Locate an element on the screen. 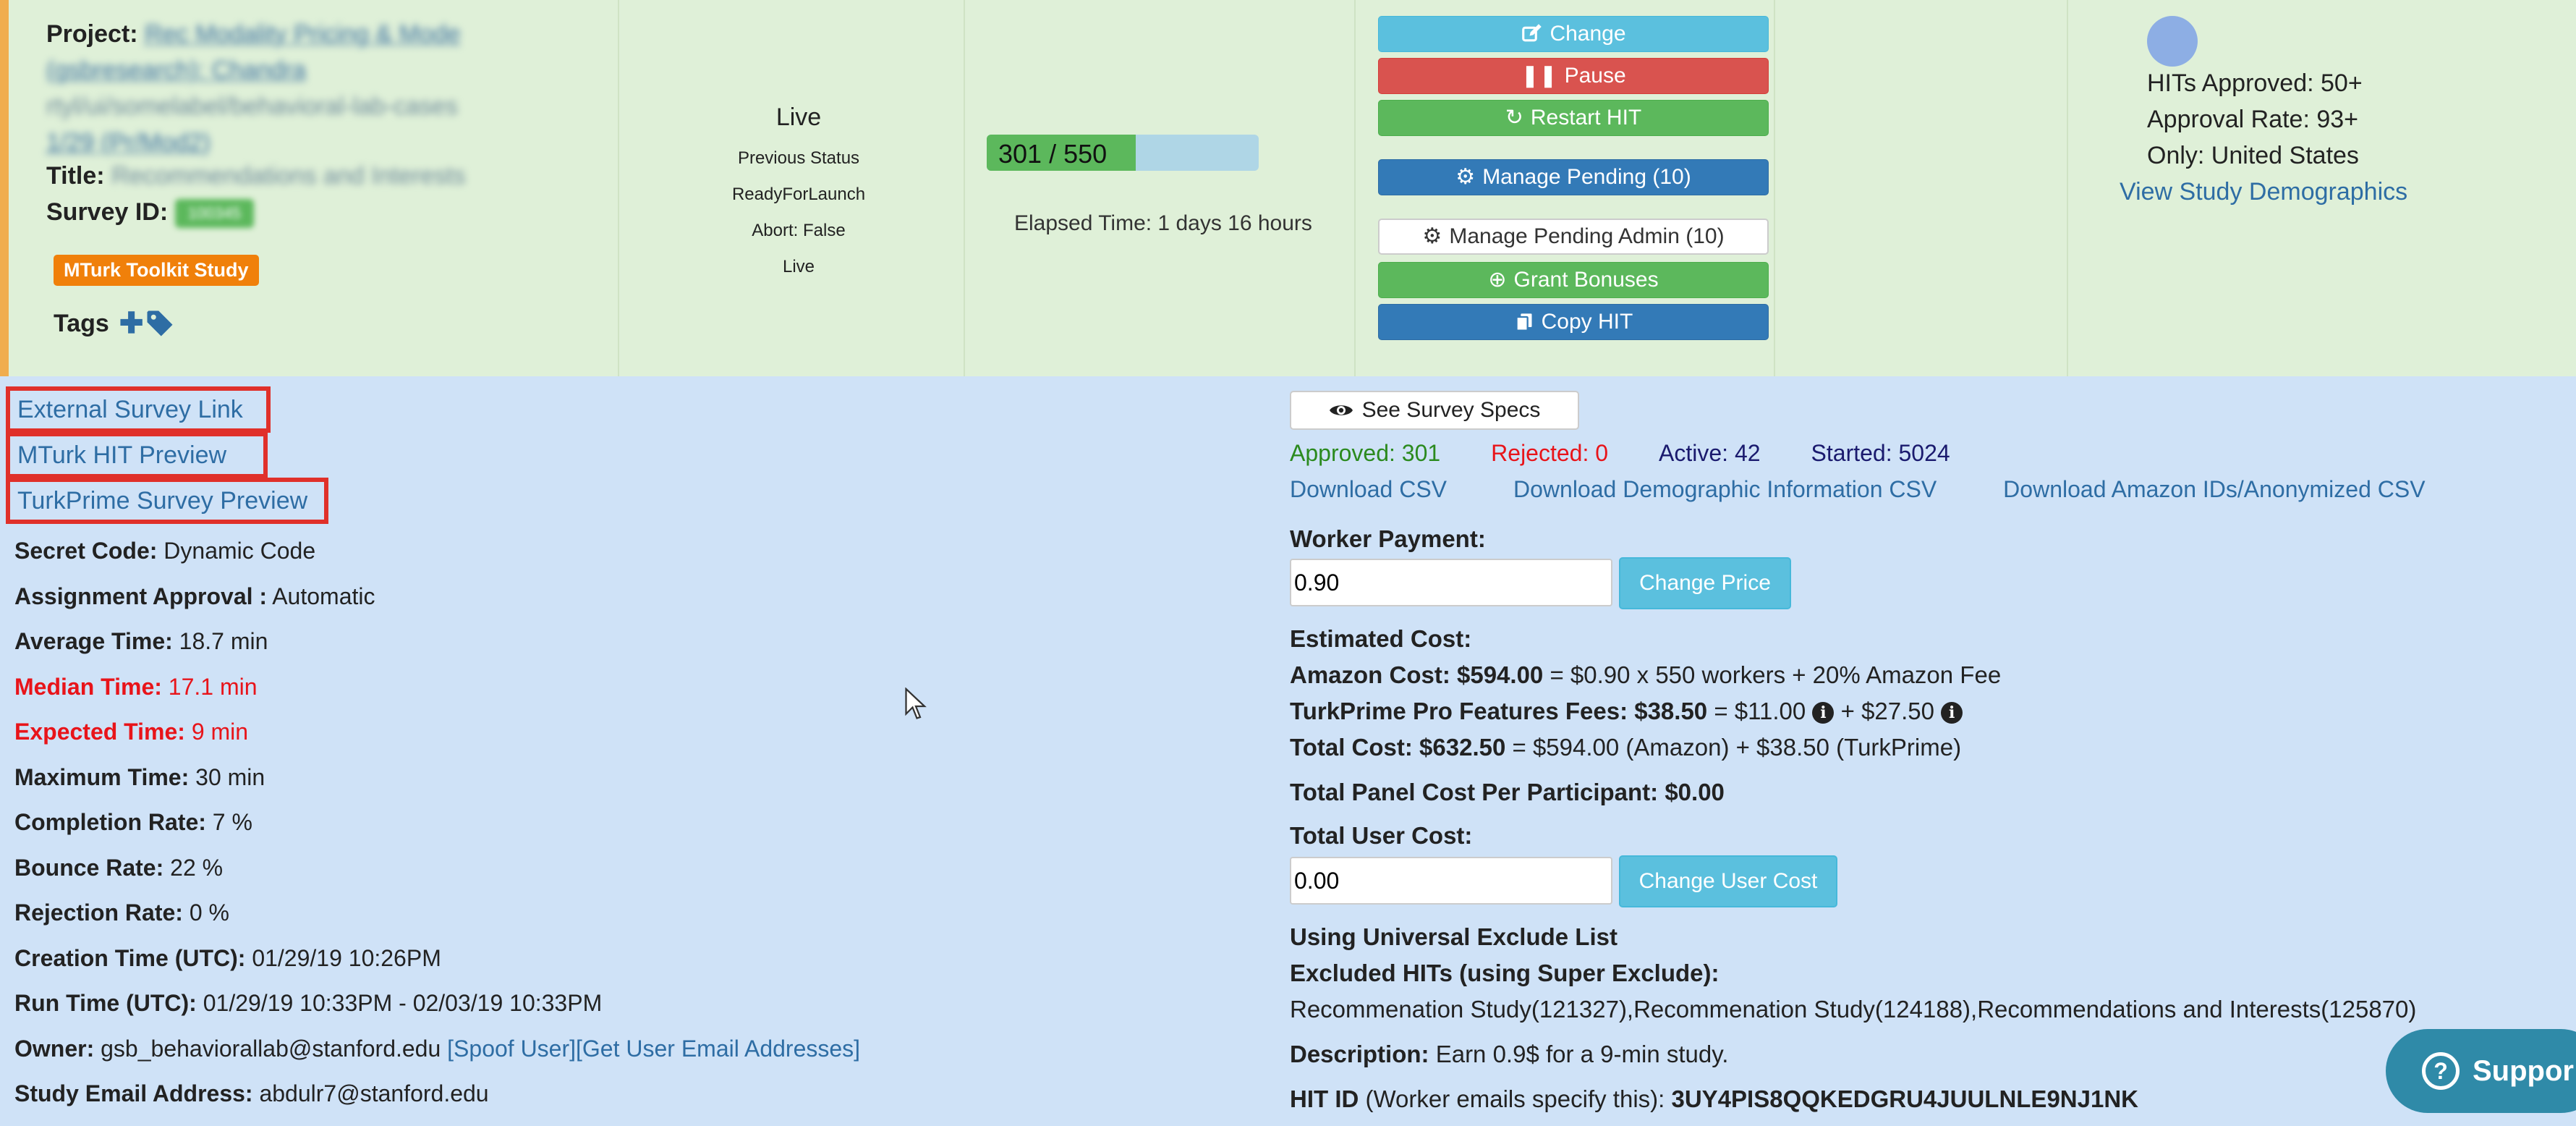 The height and width of the screenshot is (1126, 2576). completion-rate-label: Completion Rate: is located at coordinates (110, 822).